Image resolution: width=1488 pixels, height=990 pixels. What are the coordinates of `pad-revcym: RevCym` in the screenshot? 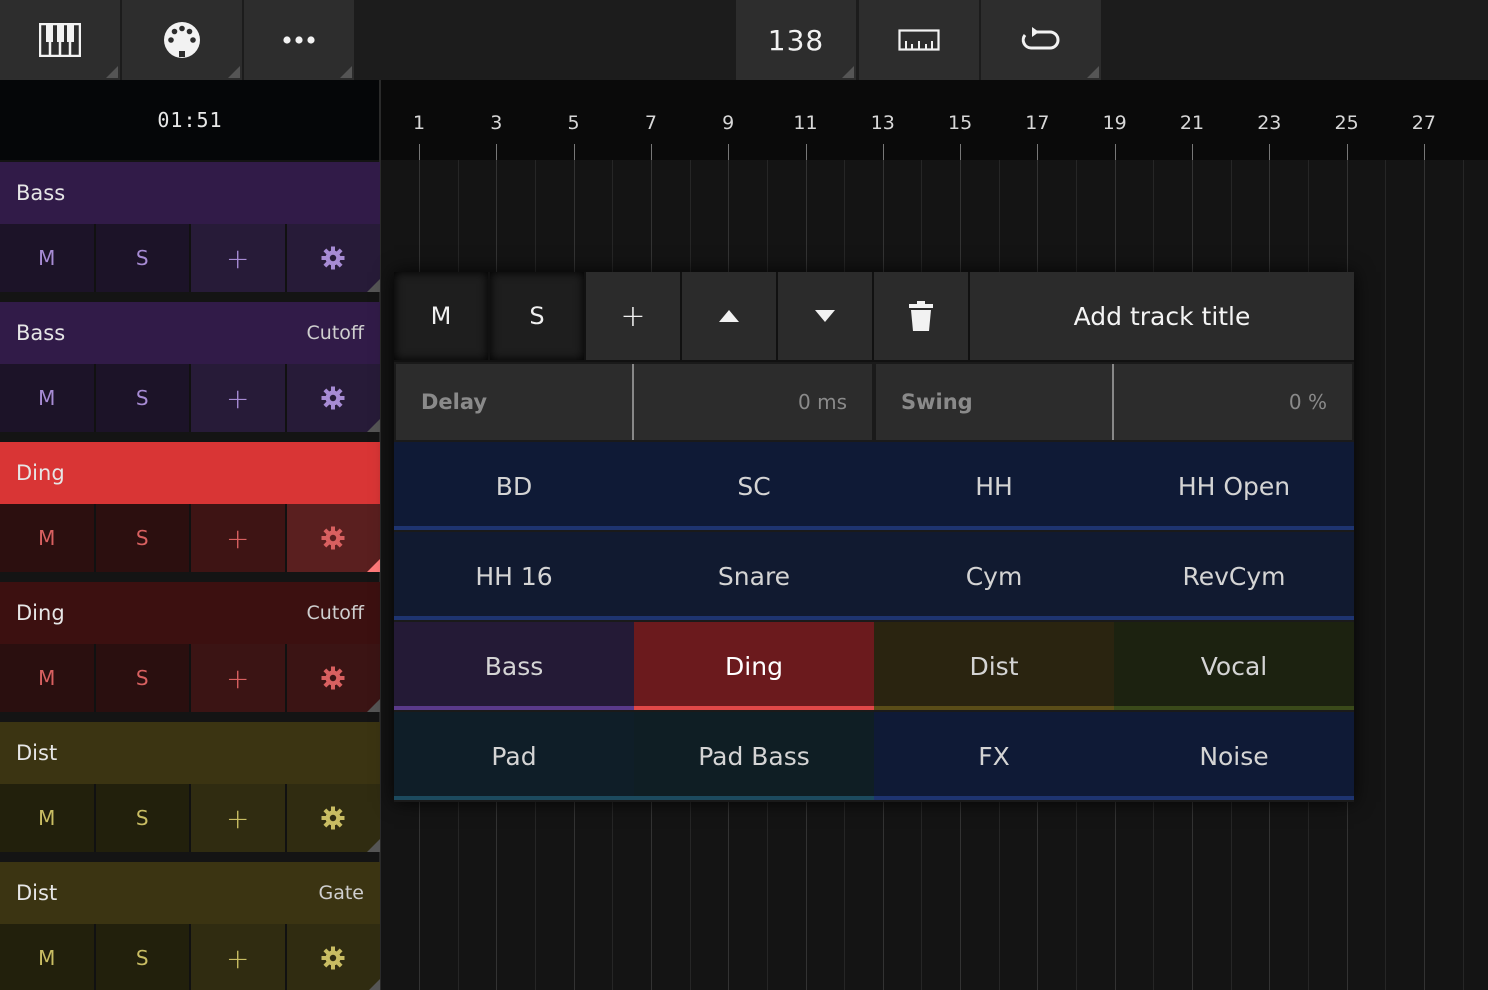 It's located at (1234, 576).